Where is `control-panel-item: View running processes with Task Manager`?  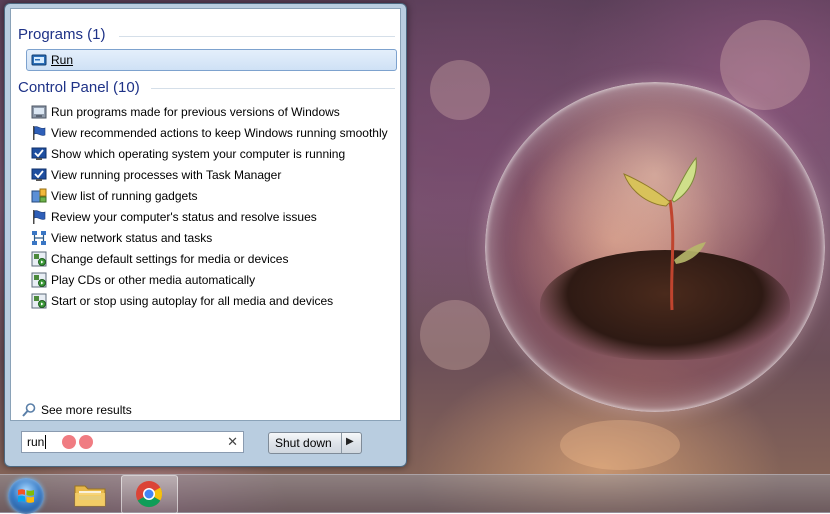 control-panel-item: View running processes with Task Manager is located at coordinates (212, 175).